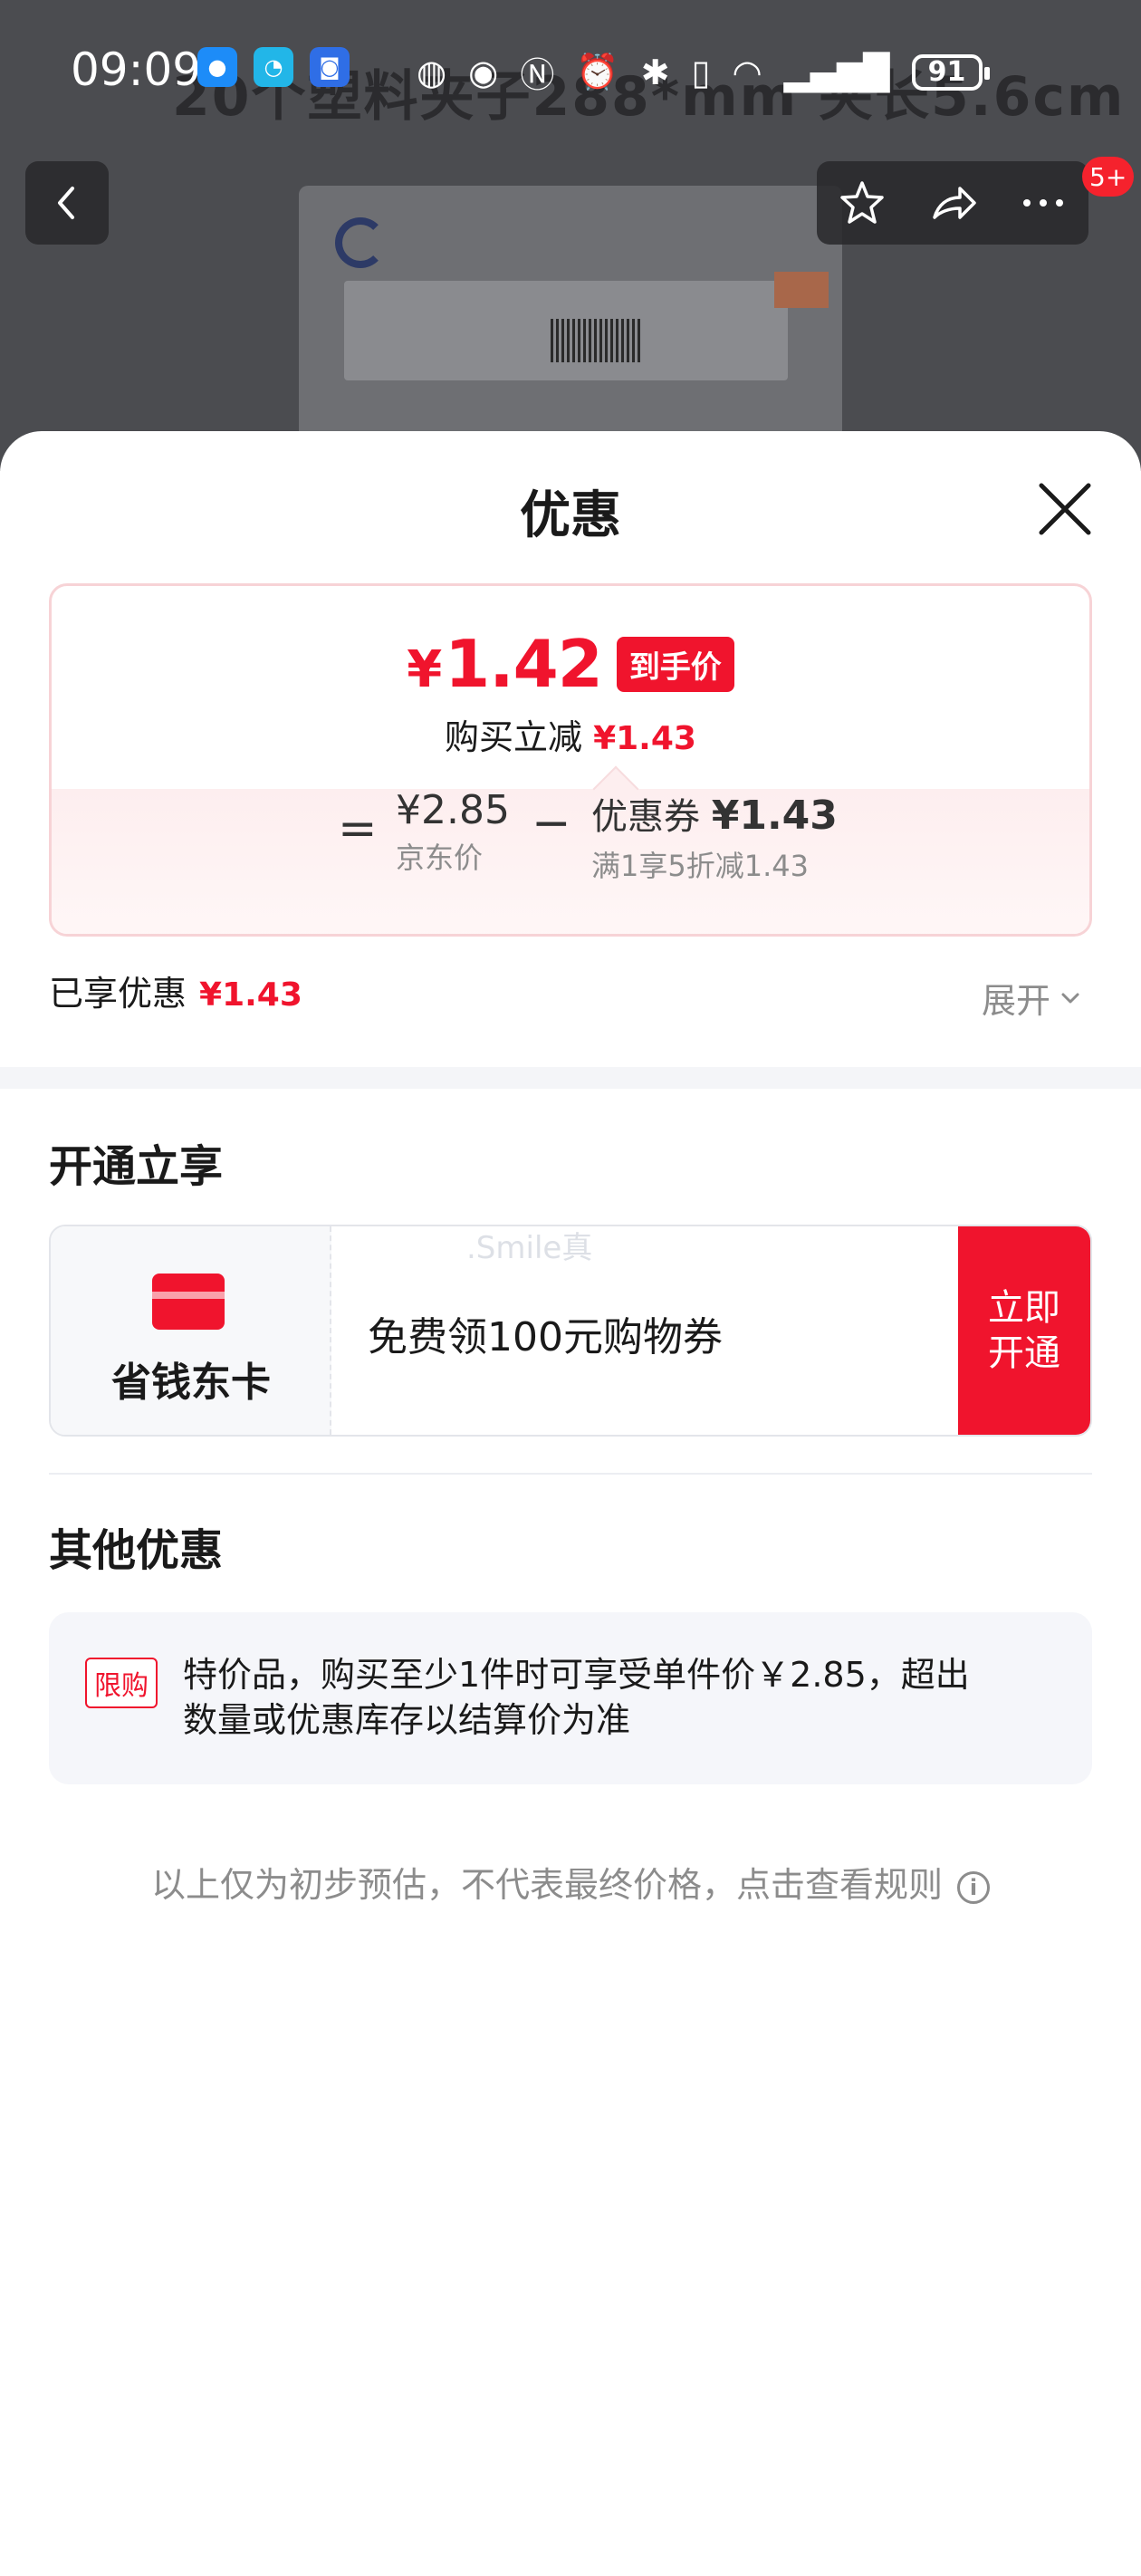  I want to click on files-icon: ◙, so click(330, 67).